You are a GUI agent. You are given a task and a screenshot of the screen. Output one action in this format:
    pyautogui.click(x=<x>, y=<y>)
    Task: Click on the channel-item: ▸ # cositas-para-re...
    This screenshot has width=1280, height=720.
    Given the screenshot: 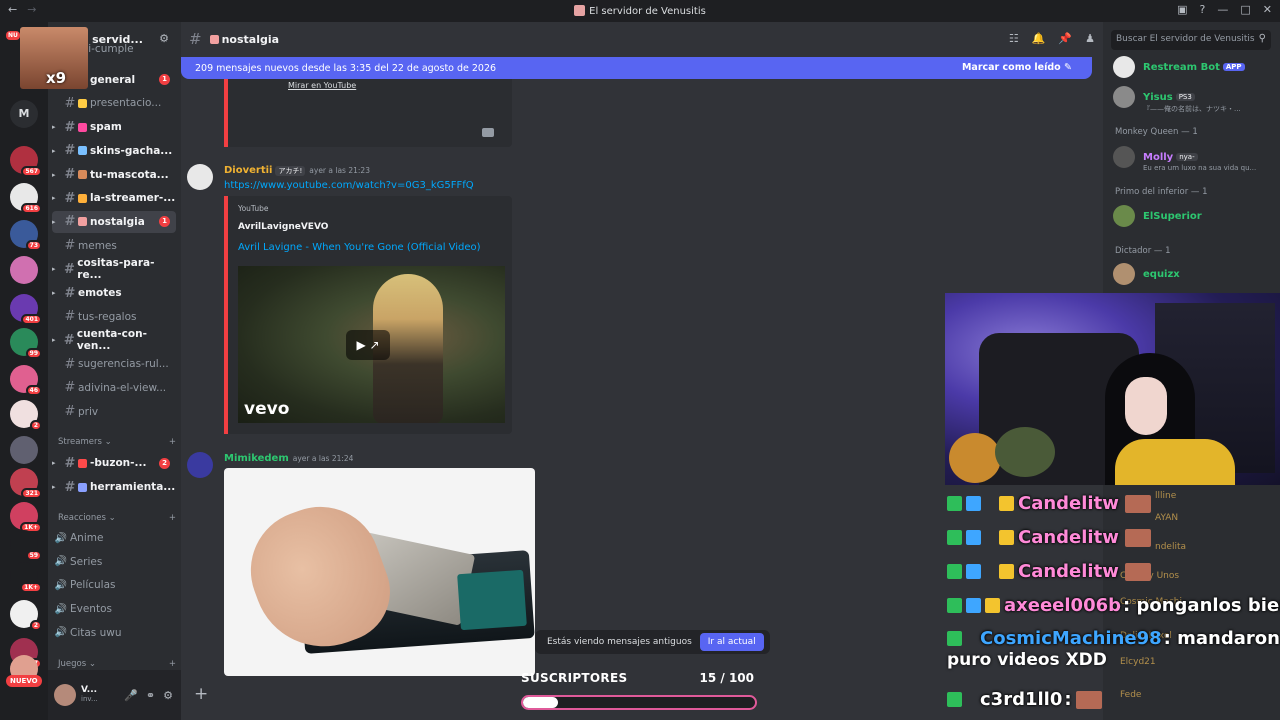 What is the action you would take?
    pyautogui.click(x=114, y=269)
    